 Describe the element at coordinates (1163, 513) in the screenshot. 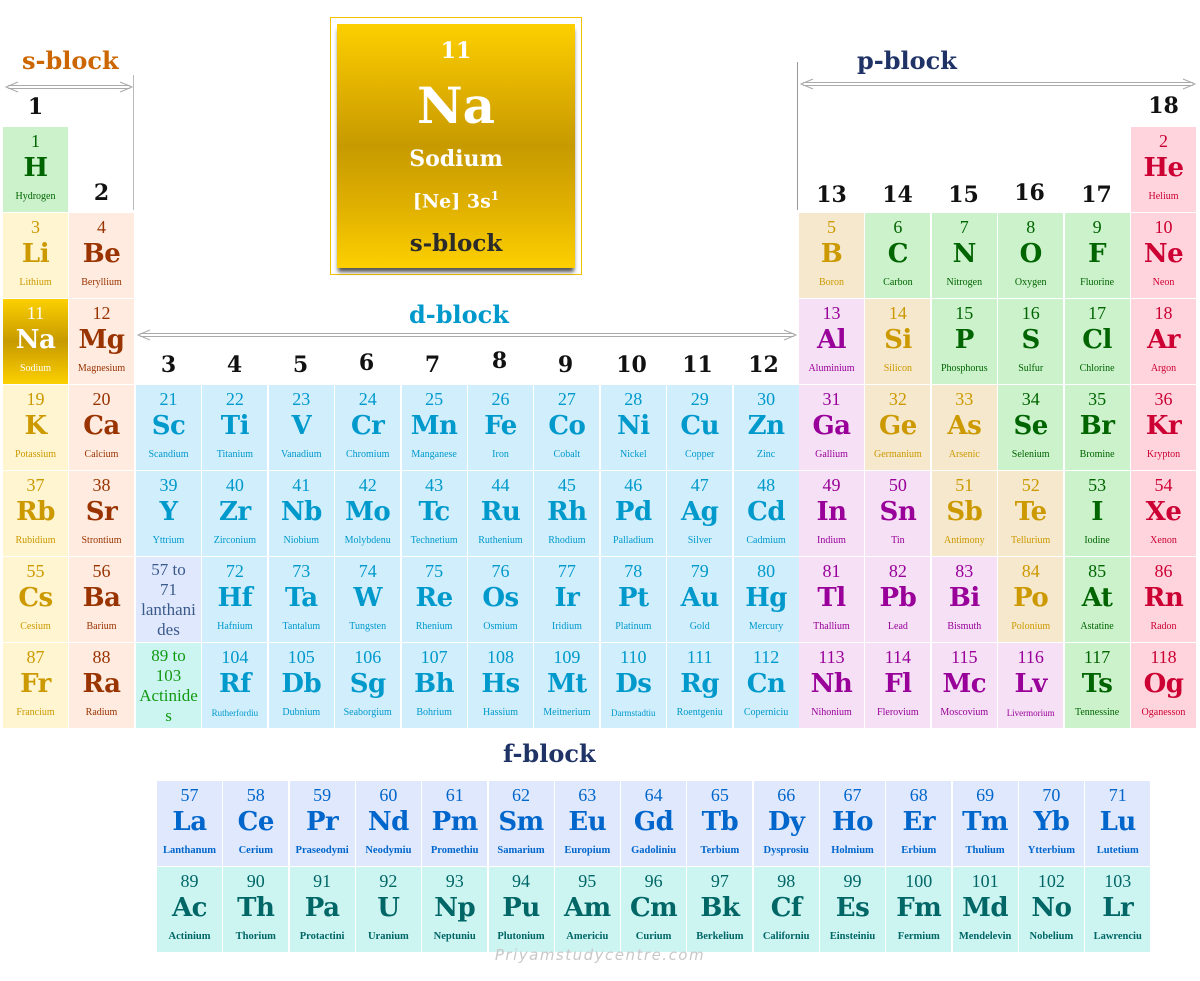

I see `element-cell-xe: 54 Xe Xenon` at that location.